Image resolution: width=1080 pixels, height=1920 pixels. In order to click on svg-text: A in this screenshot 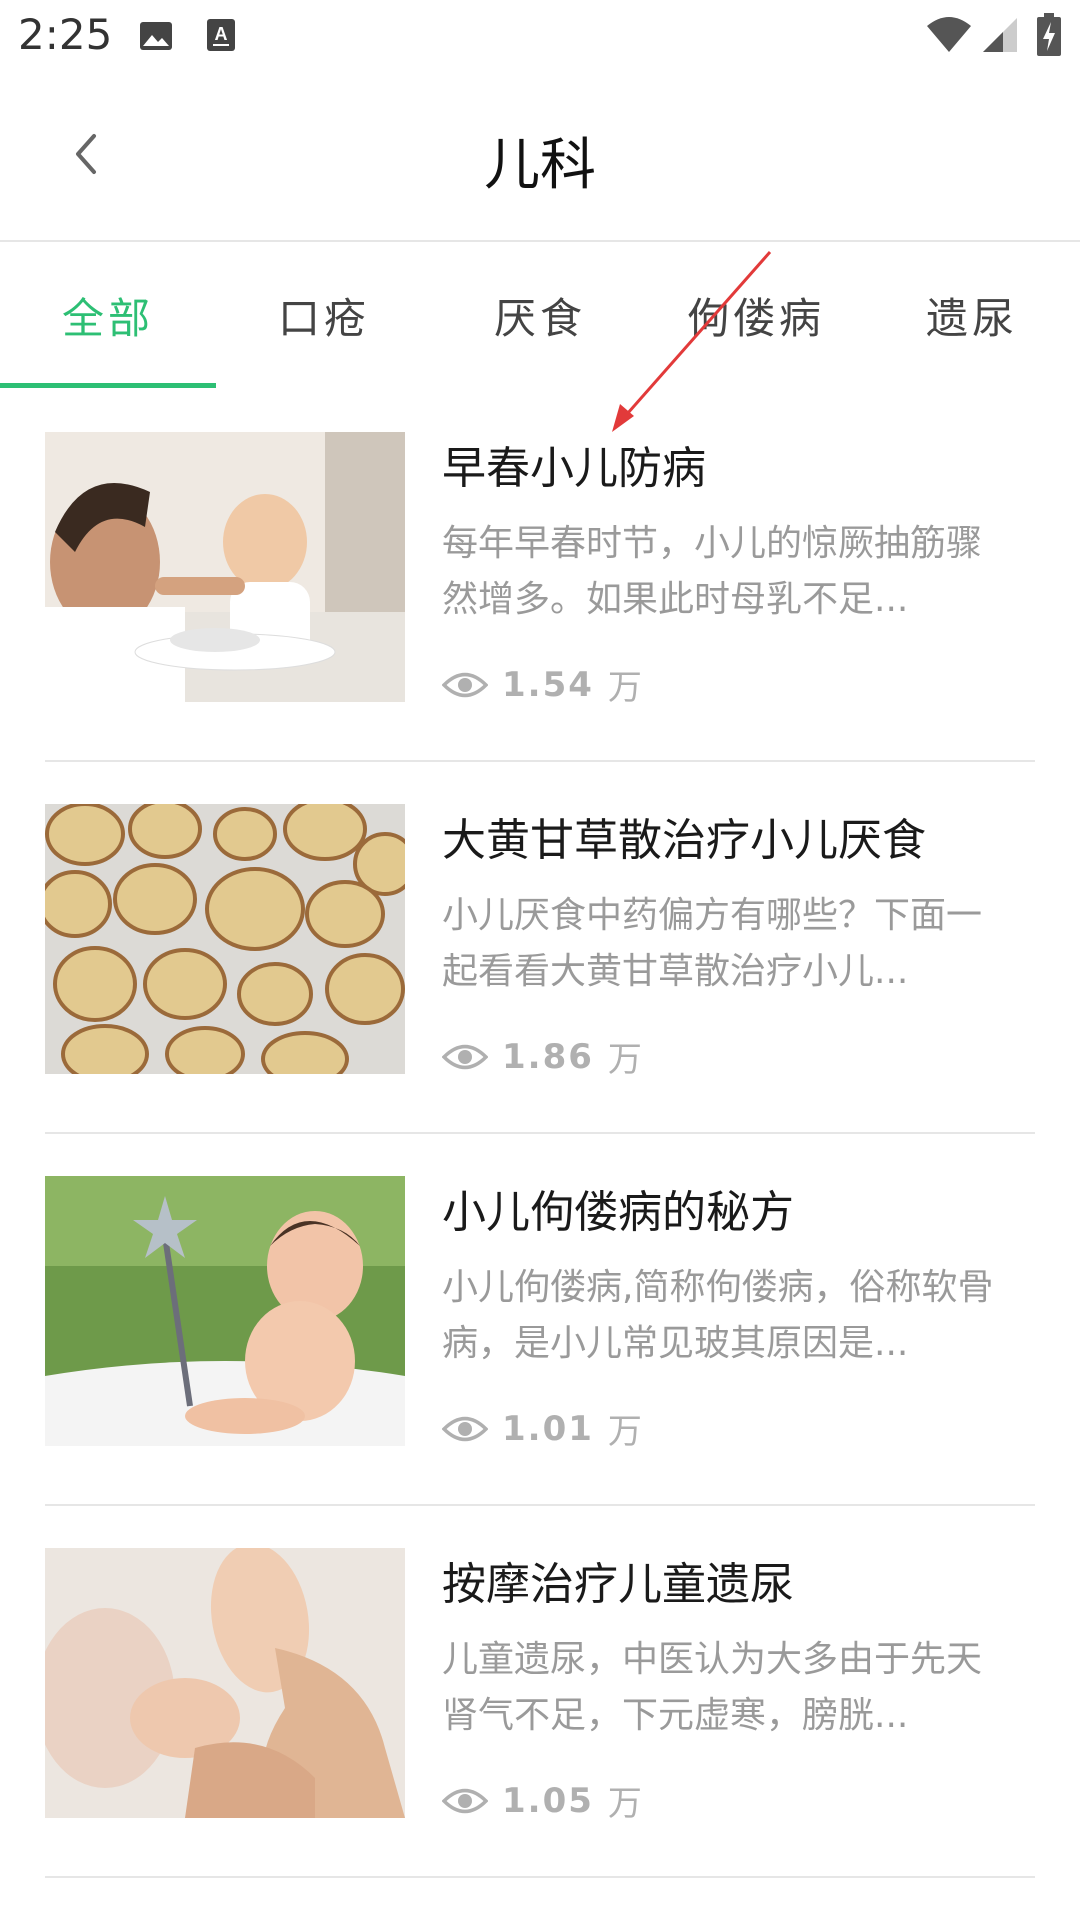, I will do `click(221, 34)`.